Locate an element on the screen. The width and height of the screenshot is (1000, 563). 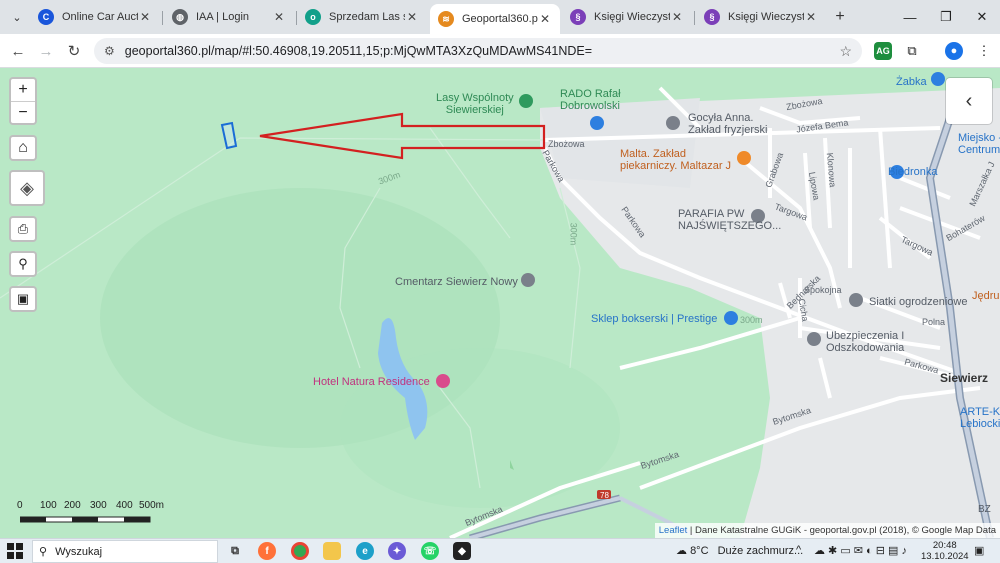
scale-ruler is located at coordinates (85, 519).